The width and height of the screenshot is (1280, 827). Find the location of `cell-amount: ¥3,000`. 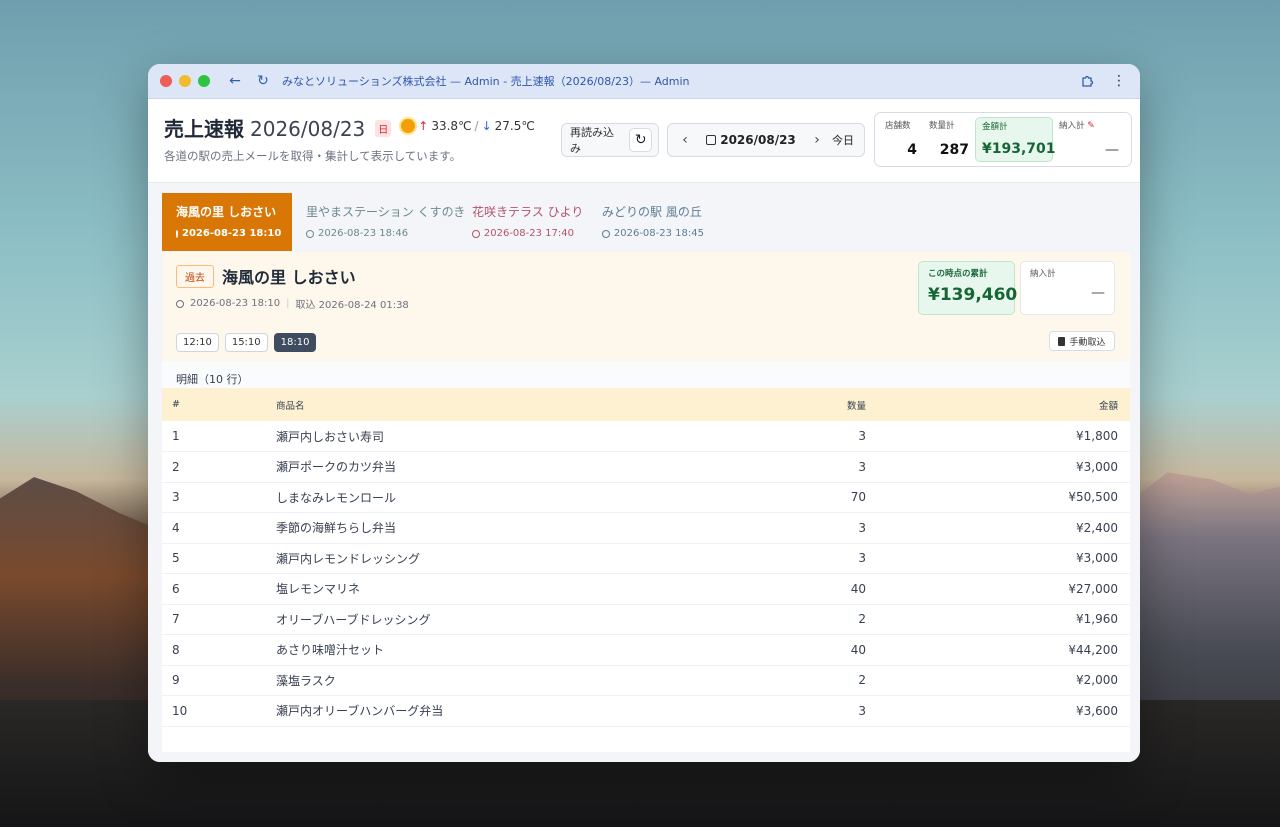

cell-amount: ¥3,000 is located at coordinates (998, 558).